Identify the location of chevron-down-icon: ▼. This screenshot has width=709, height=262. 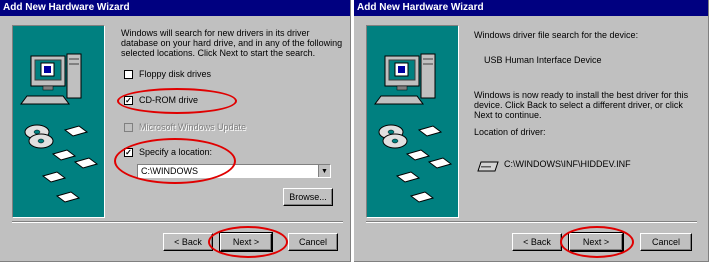
(324, 171).